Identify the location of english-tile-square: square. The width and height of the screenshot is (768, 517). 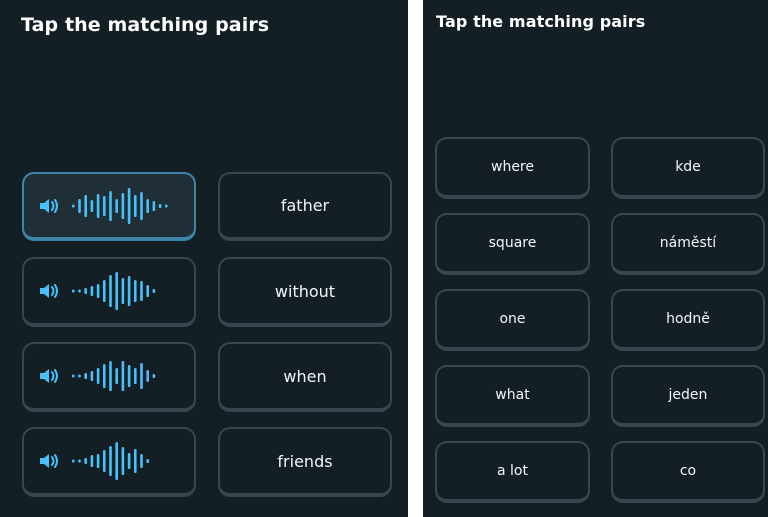
(512, 244).